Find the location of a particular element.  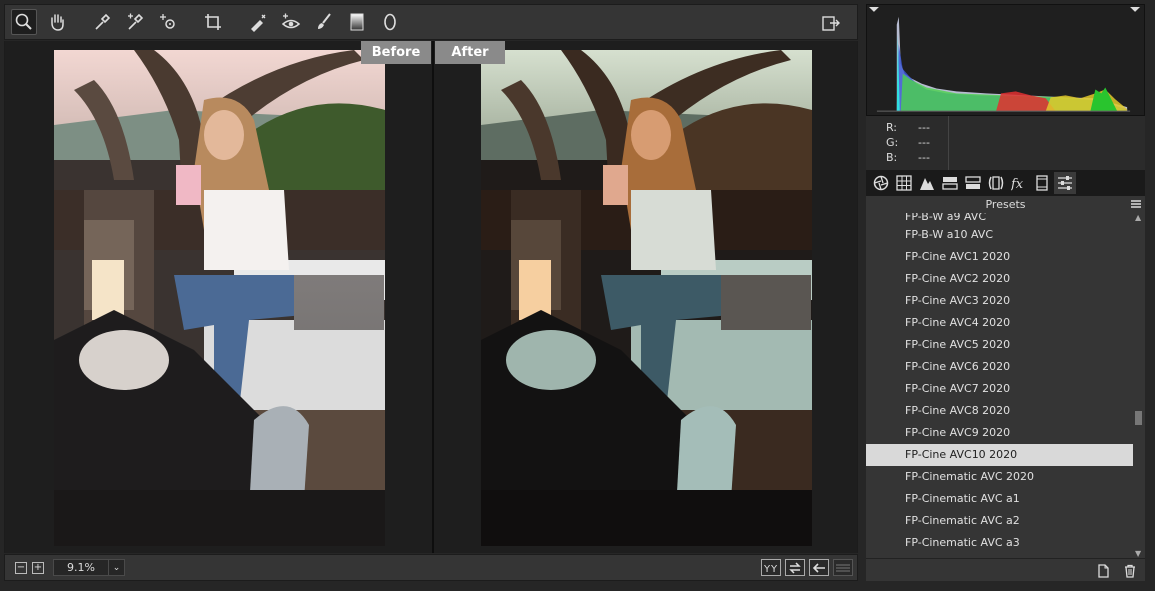

hsl-icon is located at coordinates (950, 183).